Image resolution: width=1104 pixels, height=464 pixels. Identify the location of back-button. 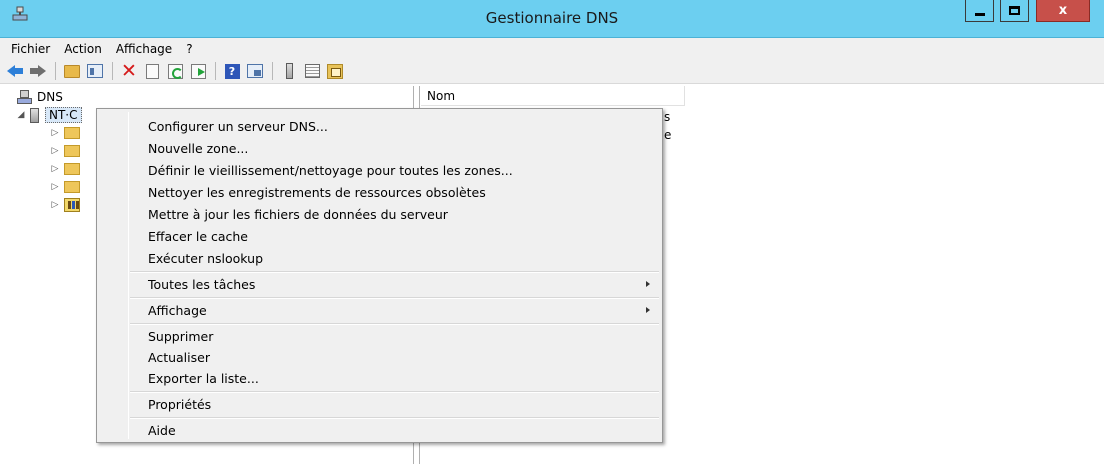
(15, 71).